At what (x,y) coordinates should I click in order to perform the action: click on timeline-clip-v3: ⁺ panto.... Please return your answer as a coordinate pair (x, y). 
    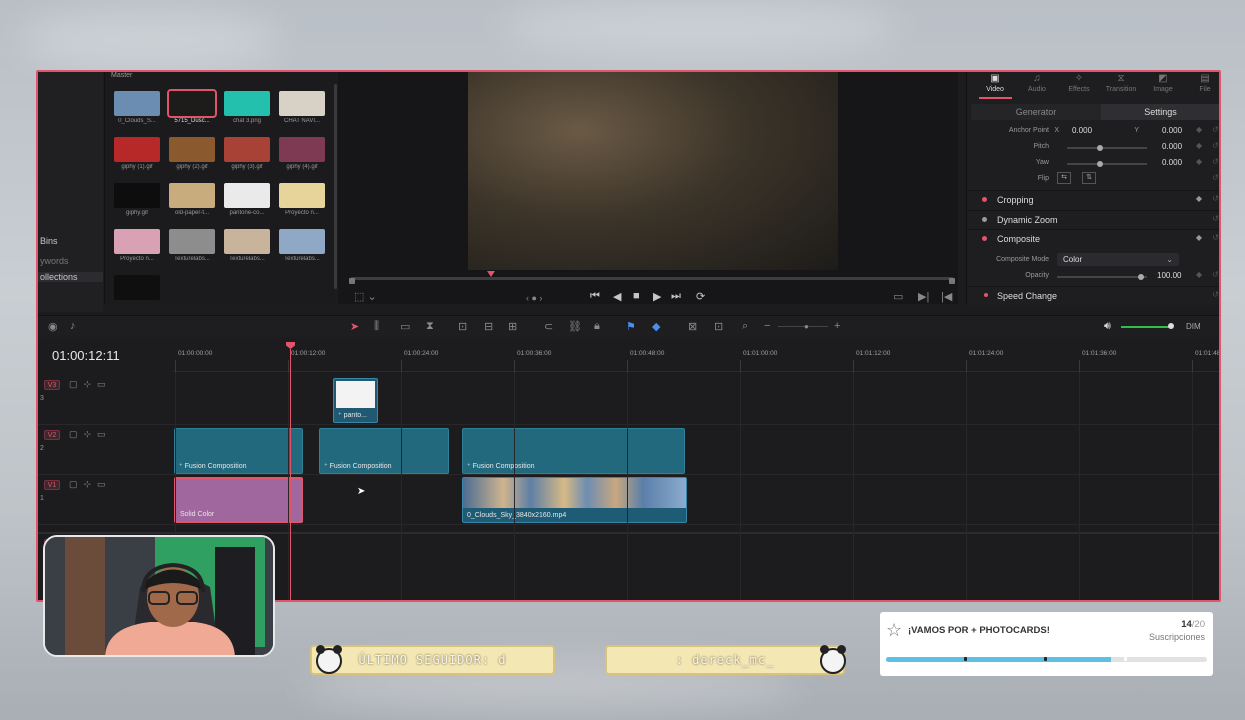
    Looking at the image, I should click on (355, 400).